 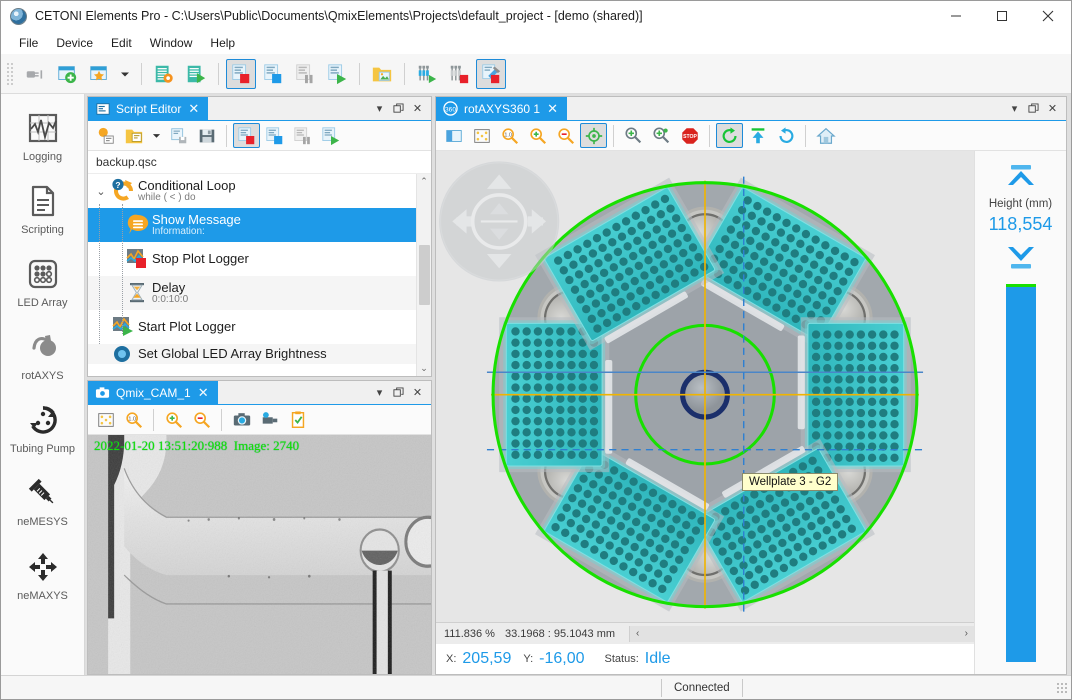 I want to click on scrollbar-thumb, so click(x=424, y=275).